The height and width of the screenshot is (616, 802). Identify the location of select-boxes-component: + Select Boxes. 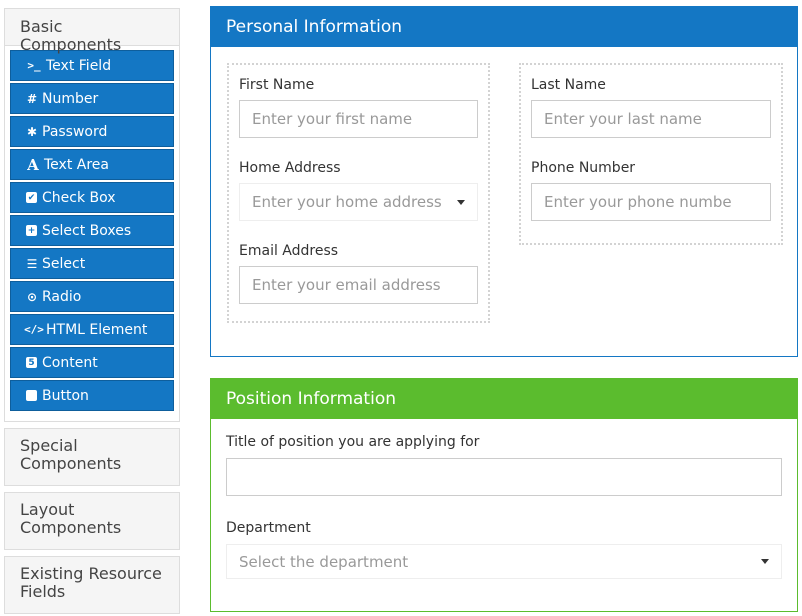
(92, 230).